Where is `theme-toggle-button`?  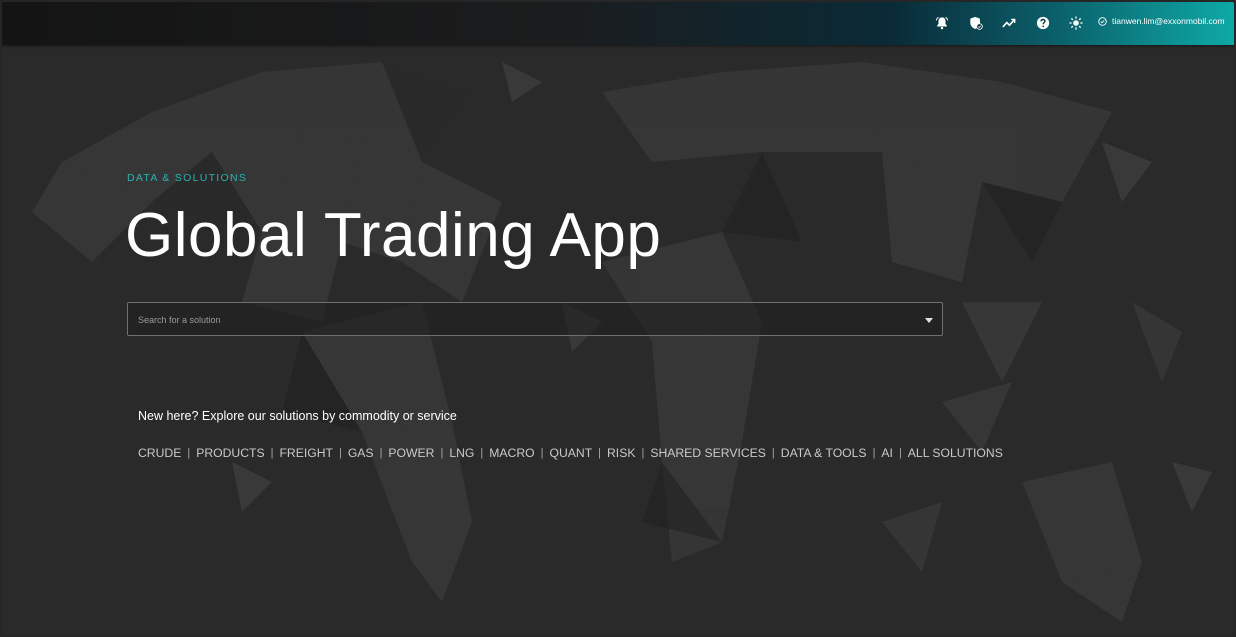 theme-toggle-button is located at coordinates (1076, 23).